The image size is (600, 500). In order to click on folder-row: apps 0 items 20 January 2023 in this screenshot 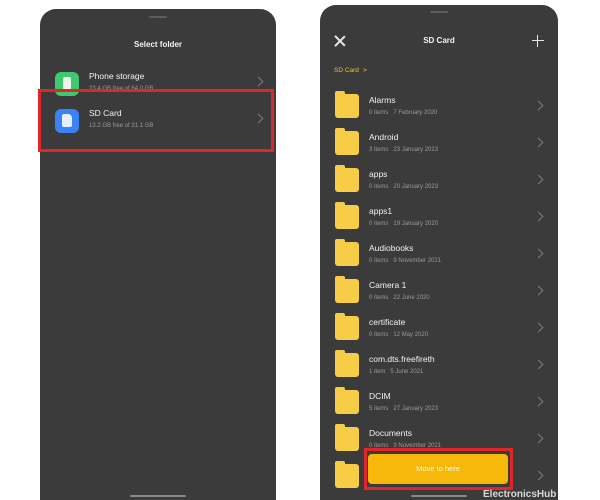, I will do `click(439, 182)`.